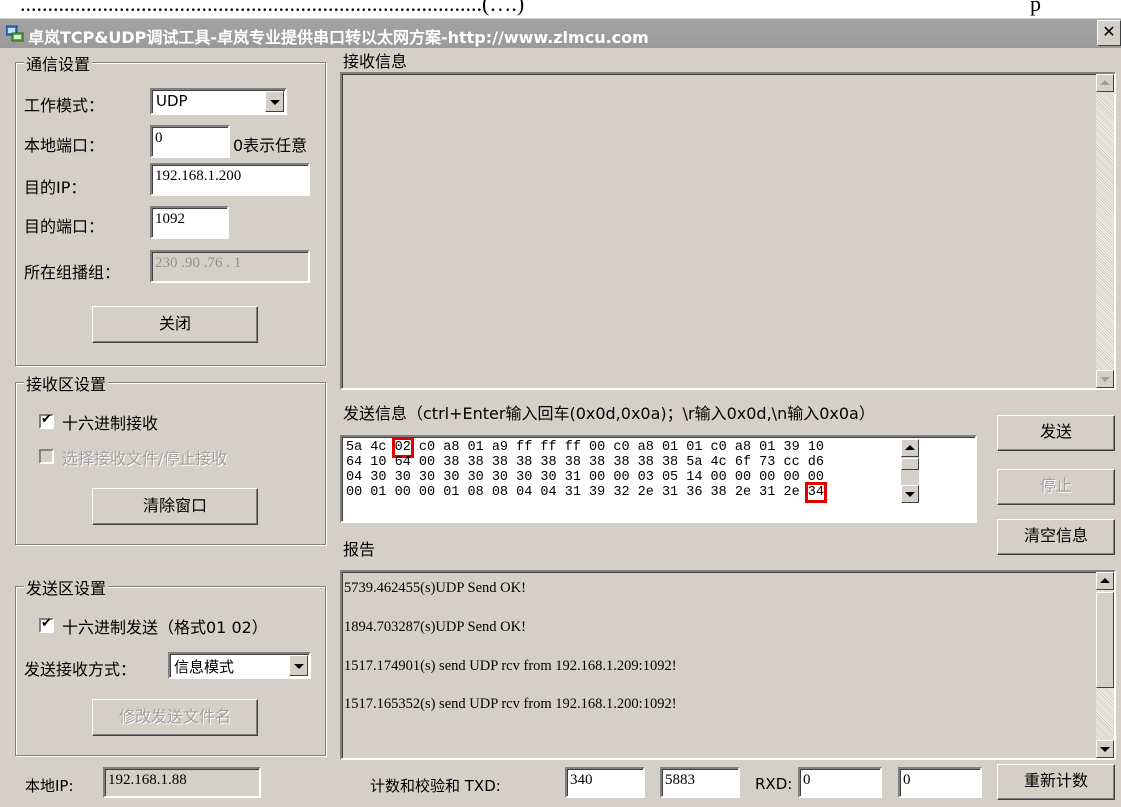  Describe the element at coordinates (64, 105) in the screenshot. I see `work-mode-label: 工作模式：` at that location.